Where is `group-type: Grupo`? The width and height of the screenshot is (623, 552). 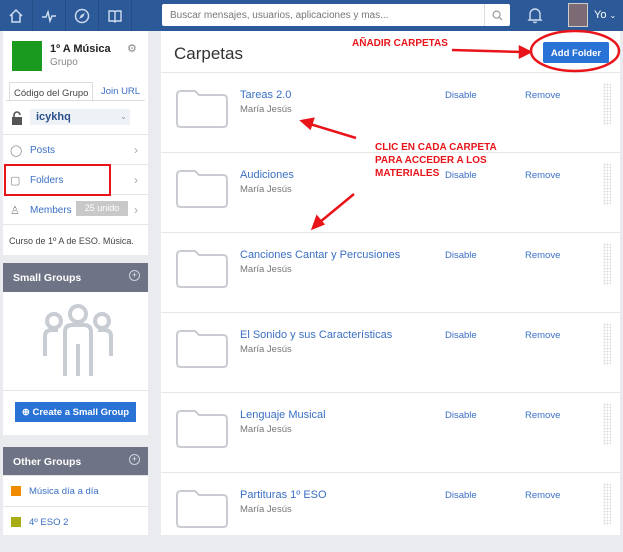
group-type: Grupo is located at coordinates (64, 62).